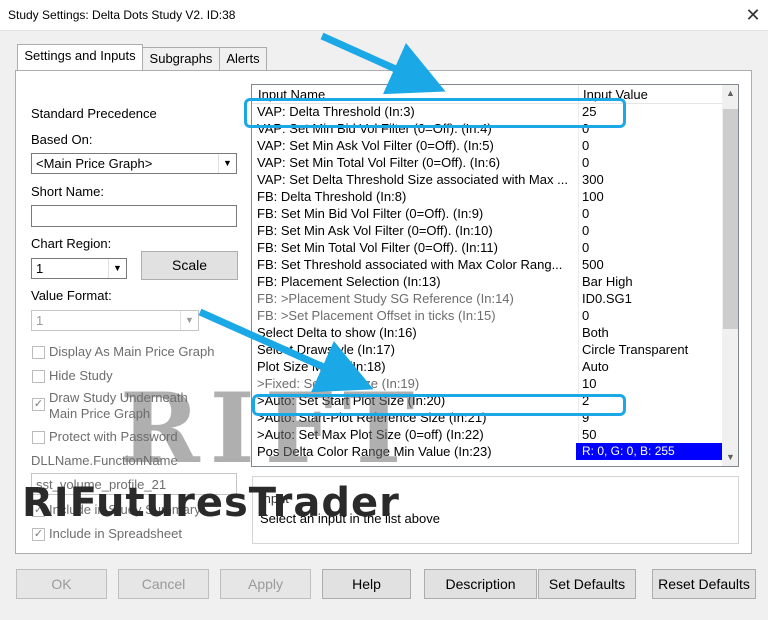  Describe the element at coordinates (211, 503) in the screenshot. I see `watermark-brand: RIFuturesTrader` at that location.